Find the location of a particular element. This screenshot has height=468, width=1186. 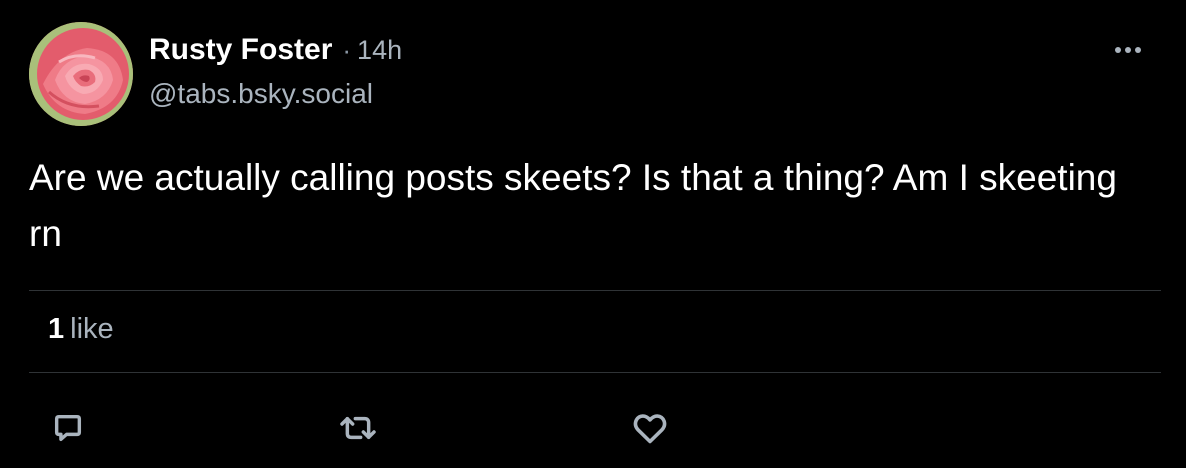

repost-button is located at coordinates (358, 428).